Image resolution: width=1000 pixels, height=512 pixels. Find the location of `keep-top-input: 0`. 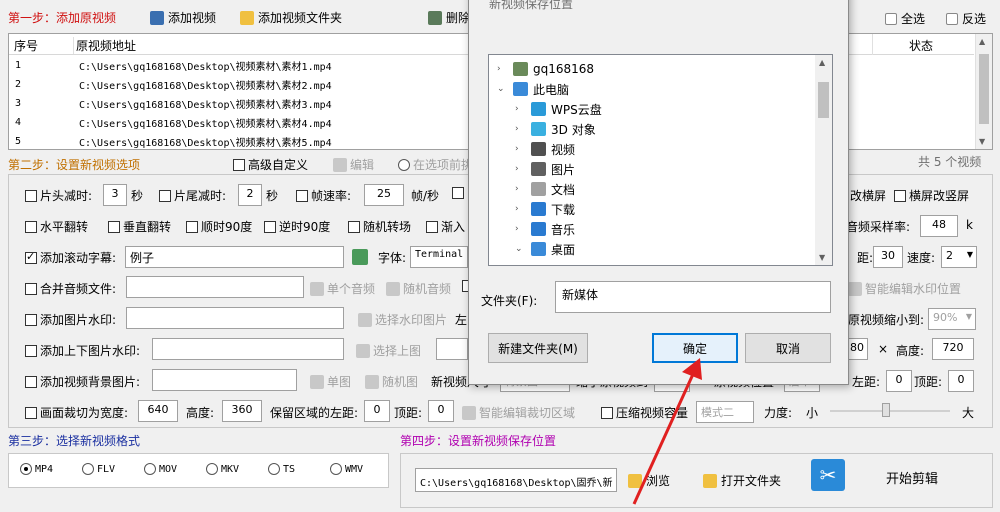

keep-top-input: 0 is located at coordinates (441, 411).